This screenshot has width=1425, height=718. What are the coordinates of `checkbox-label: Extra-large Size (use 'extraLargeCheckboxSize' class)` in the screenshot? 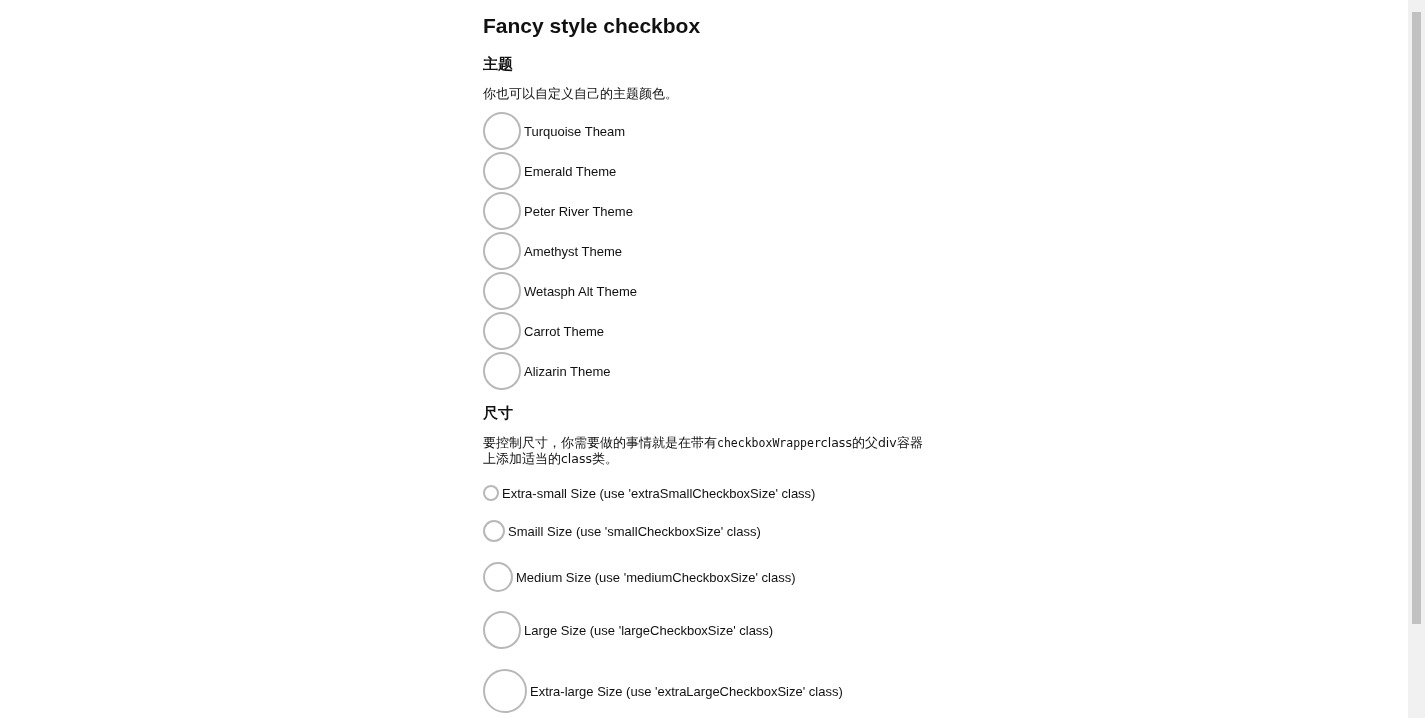 It's located at (686, 691).